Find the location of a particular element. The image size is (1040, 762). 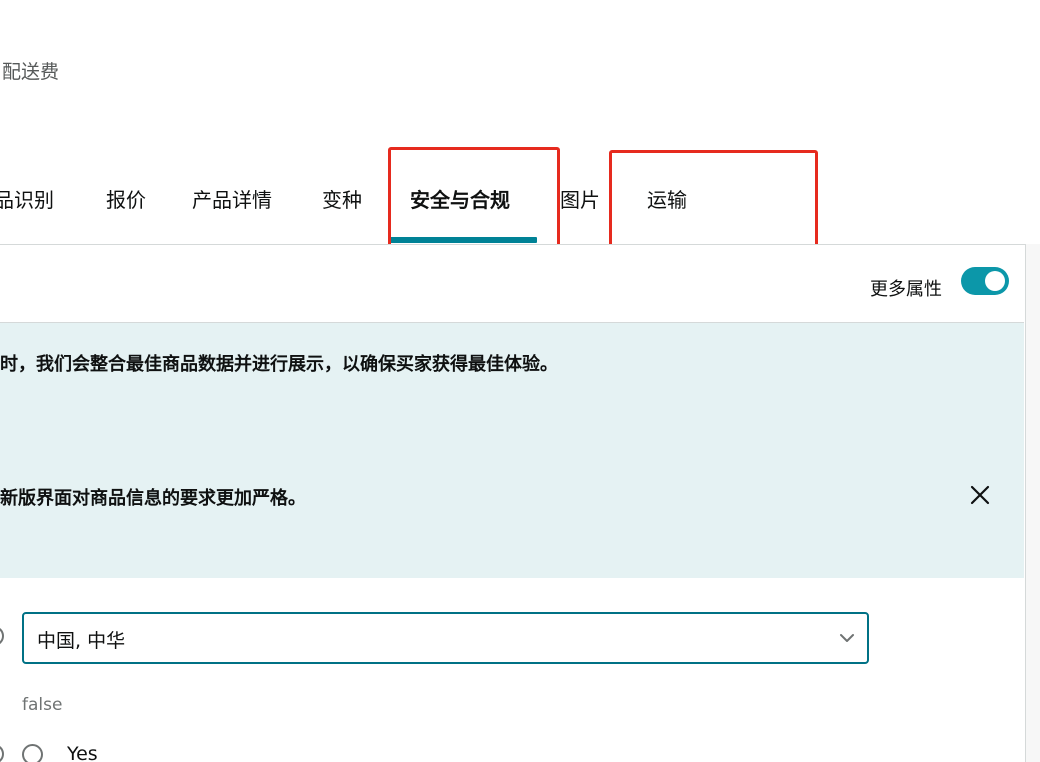

scroll-gutter is located at coordinates (1033, 503).